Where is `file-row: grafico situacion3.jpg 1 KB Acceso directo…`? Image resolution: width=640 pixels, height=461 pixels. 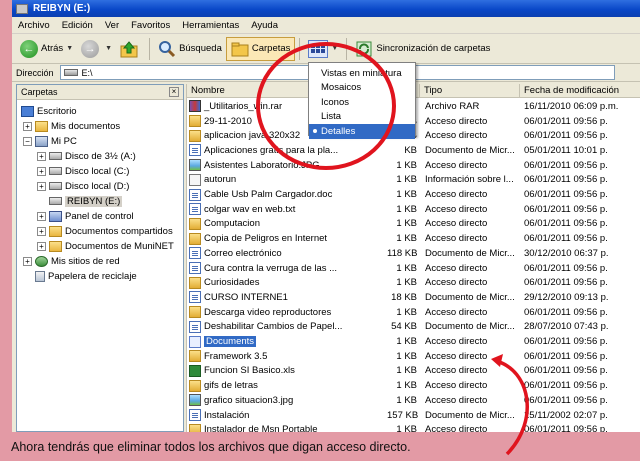
file-row: grafico situacion3.jpg 1 KB Acceso directo… is located at coordinates (413, 400).